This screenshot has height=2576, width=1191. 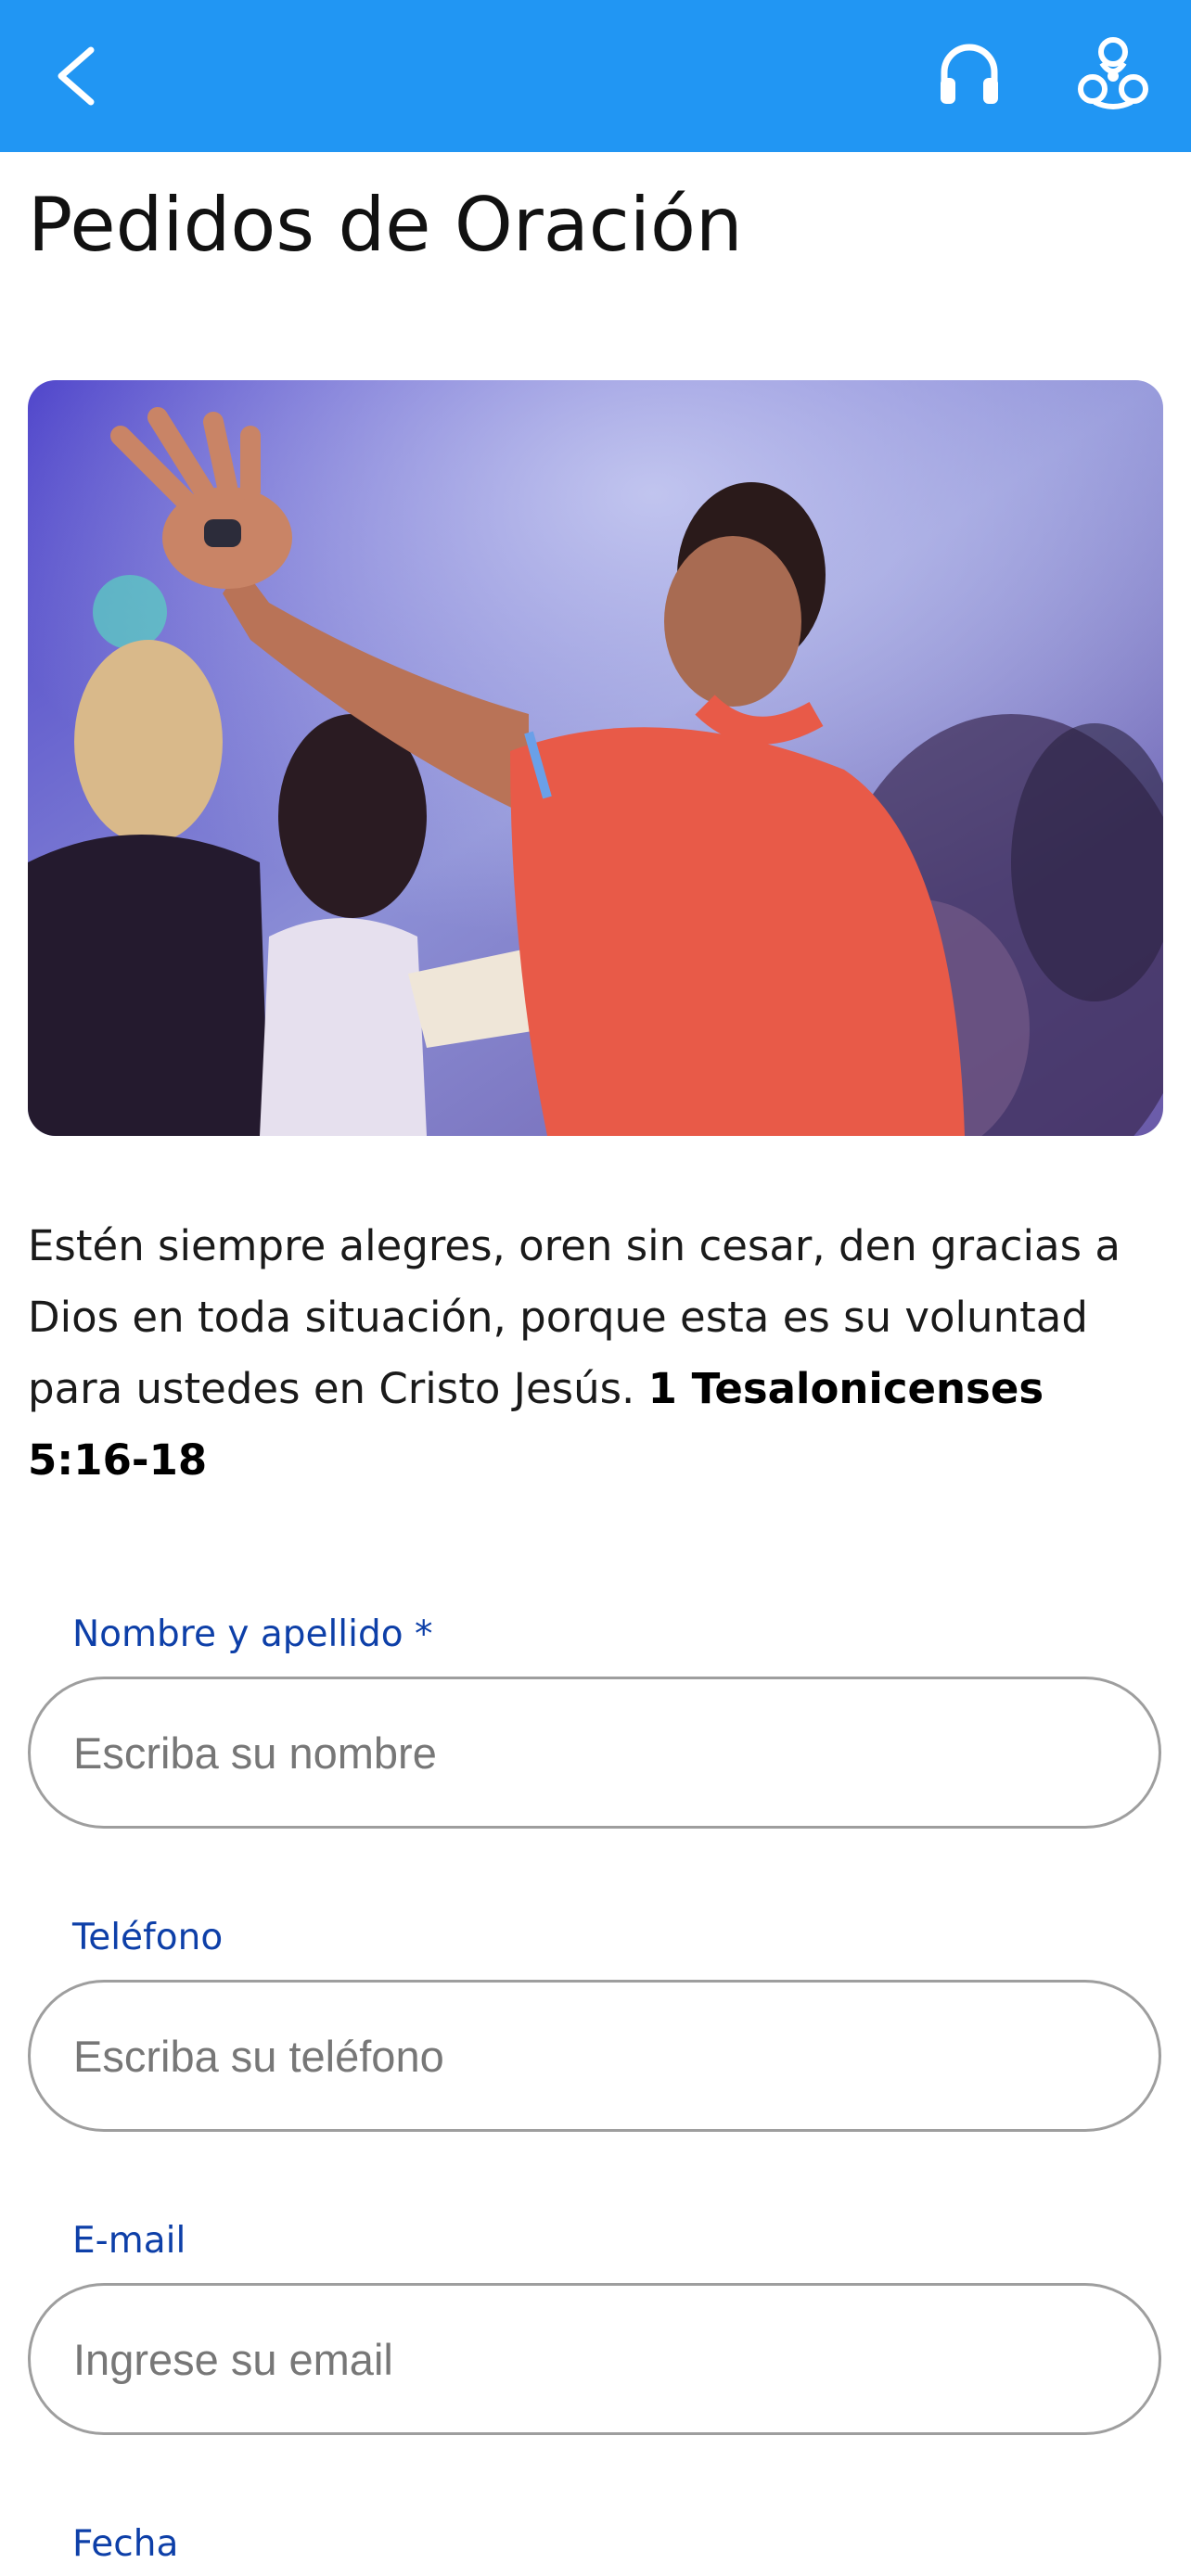 I want to click on headphones-icon, so click(x=970, y=74).